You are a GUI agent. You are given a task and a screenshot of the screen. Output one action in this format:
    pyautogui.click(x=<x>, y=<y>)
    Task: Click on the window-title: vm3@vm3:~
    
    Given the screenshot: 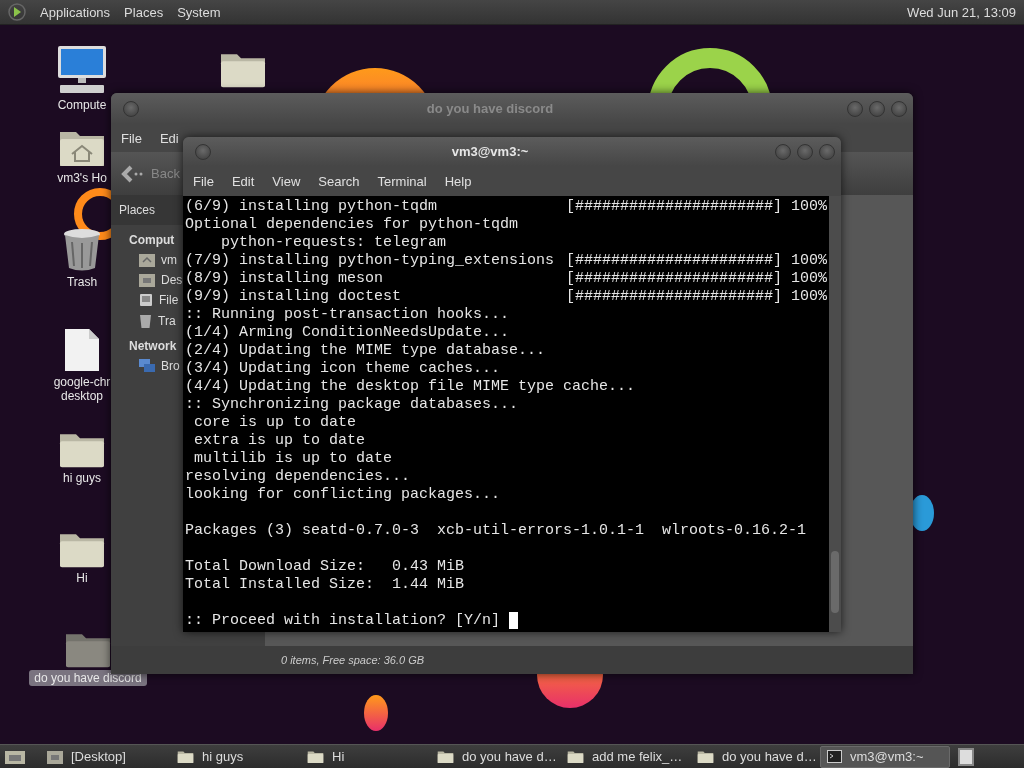 What is the action you would take?
    pyautogui.click(x=490, y=151)
    